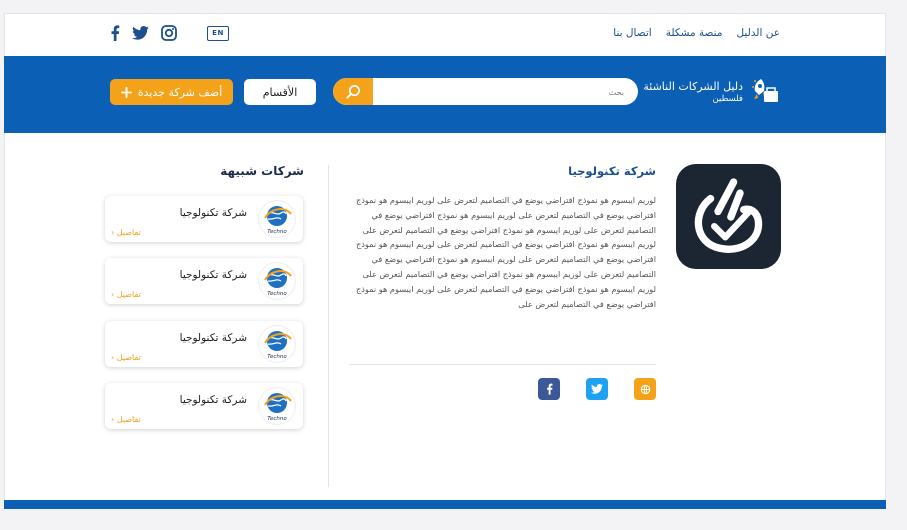 This screenshot has width=907, height=530. What do you see at coordinates (645, 389) in the screenshot?
I see `website-icon` at bounding box center [645, 389].